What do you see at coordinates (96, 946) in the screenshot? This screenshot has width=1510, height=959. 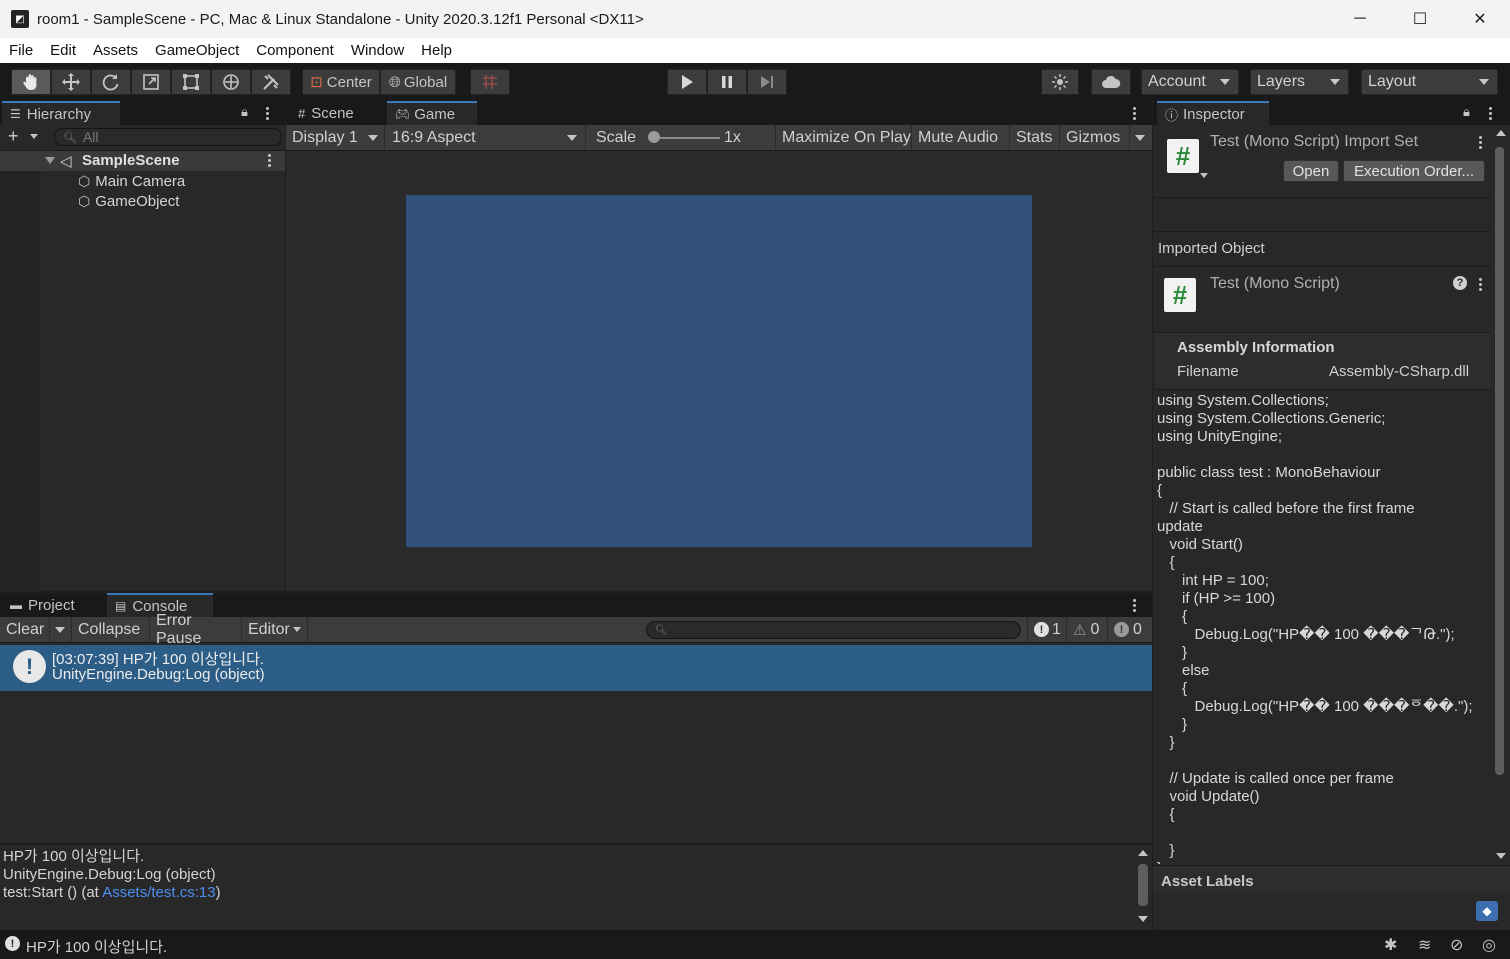 I see `status-message: HP가 100 이상입니다.` at bounding box center [96, 946].